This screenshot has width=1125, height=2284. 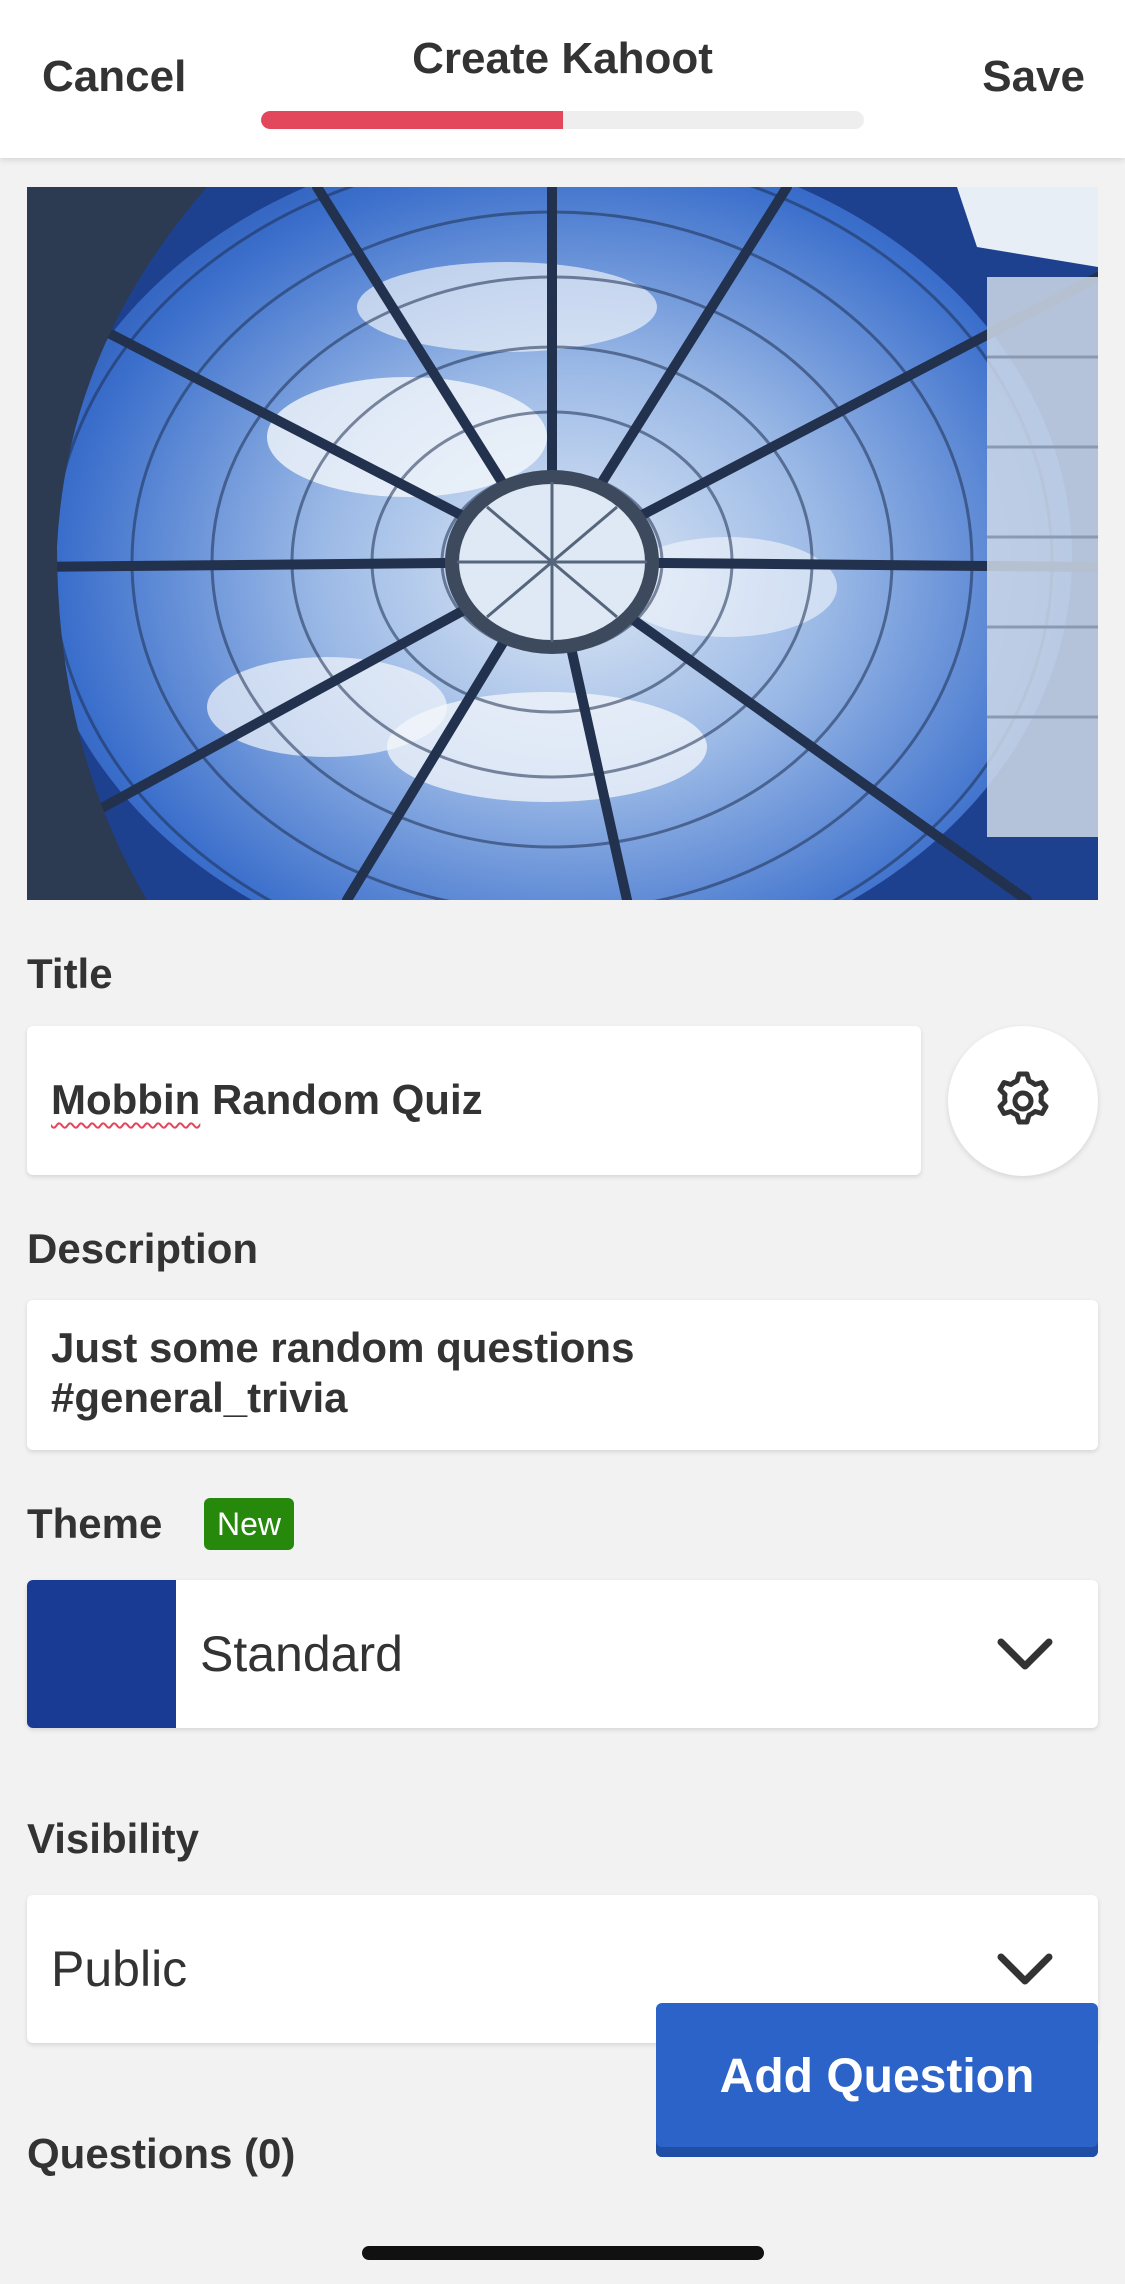 I want to click on theme-select: Standard, so click(x=562, y=1654).